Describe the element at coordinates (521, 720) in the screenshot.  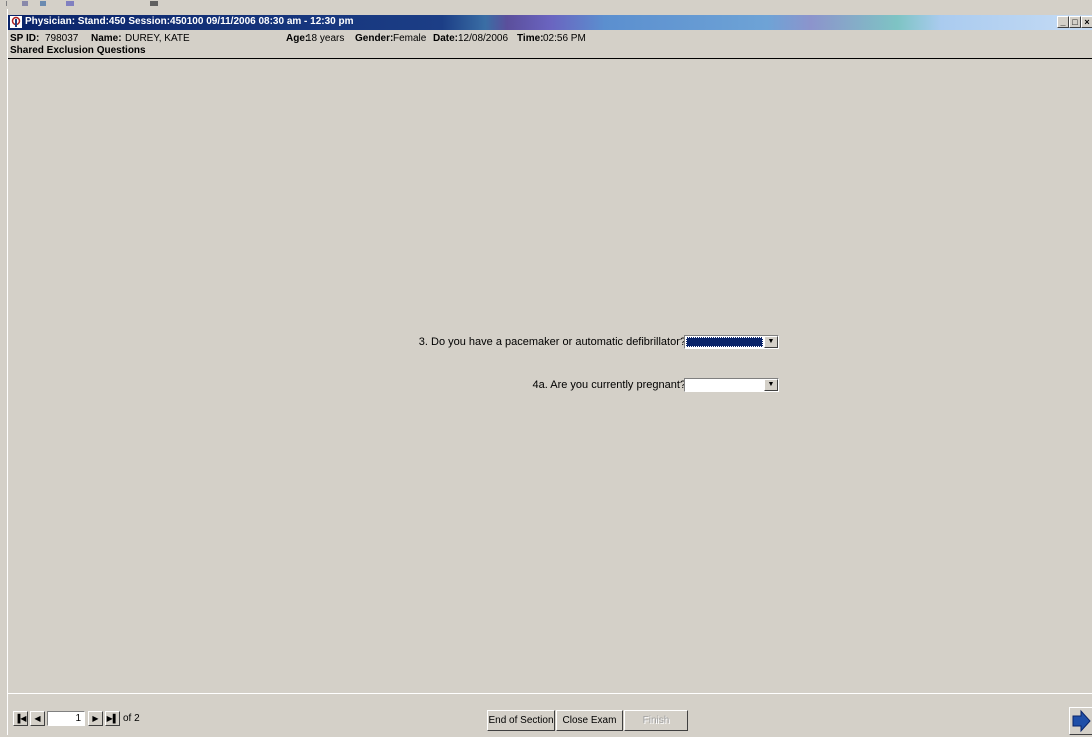
I see `end-of-section-button: End of Section` at that location.